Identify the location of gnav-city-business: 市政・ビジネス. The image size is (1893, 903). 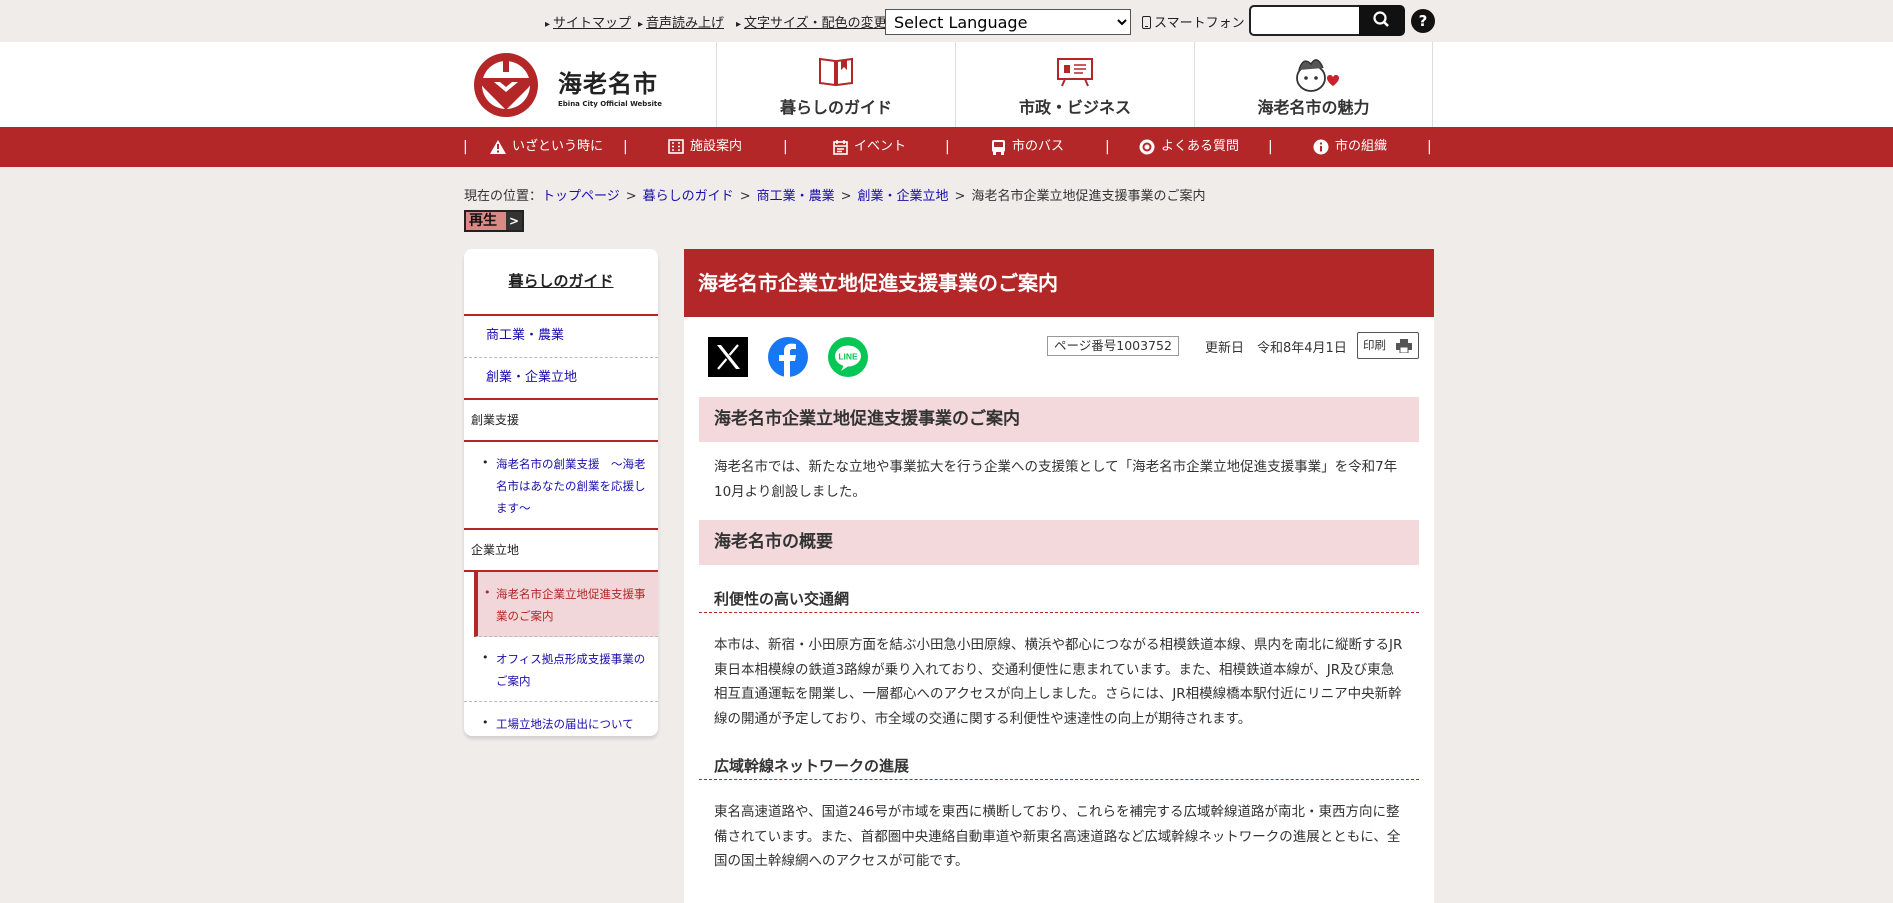
(1074, 84).